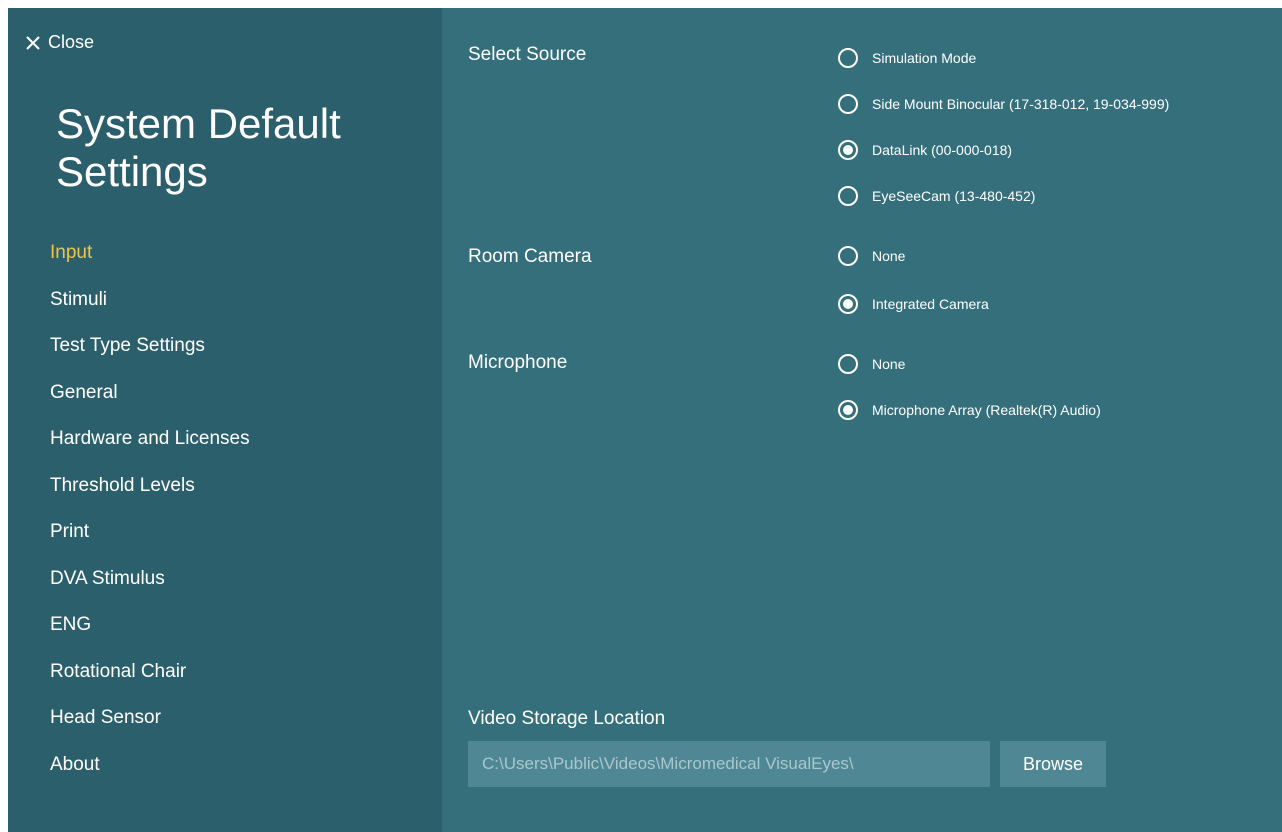 The width and height of the screenshot is (1282, 832). I want to click on room-camera-label: Room Camera, so click(530, 256).